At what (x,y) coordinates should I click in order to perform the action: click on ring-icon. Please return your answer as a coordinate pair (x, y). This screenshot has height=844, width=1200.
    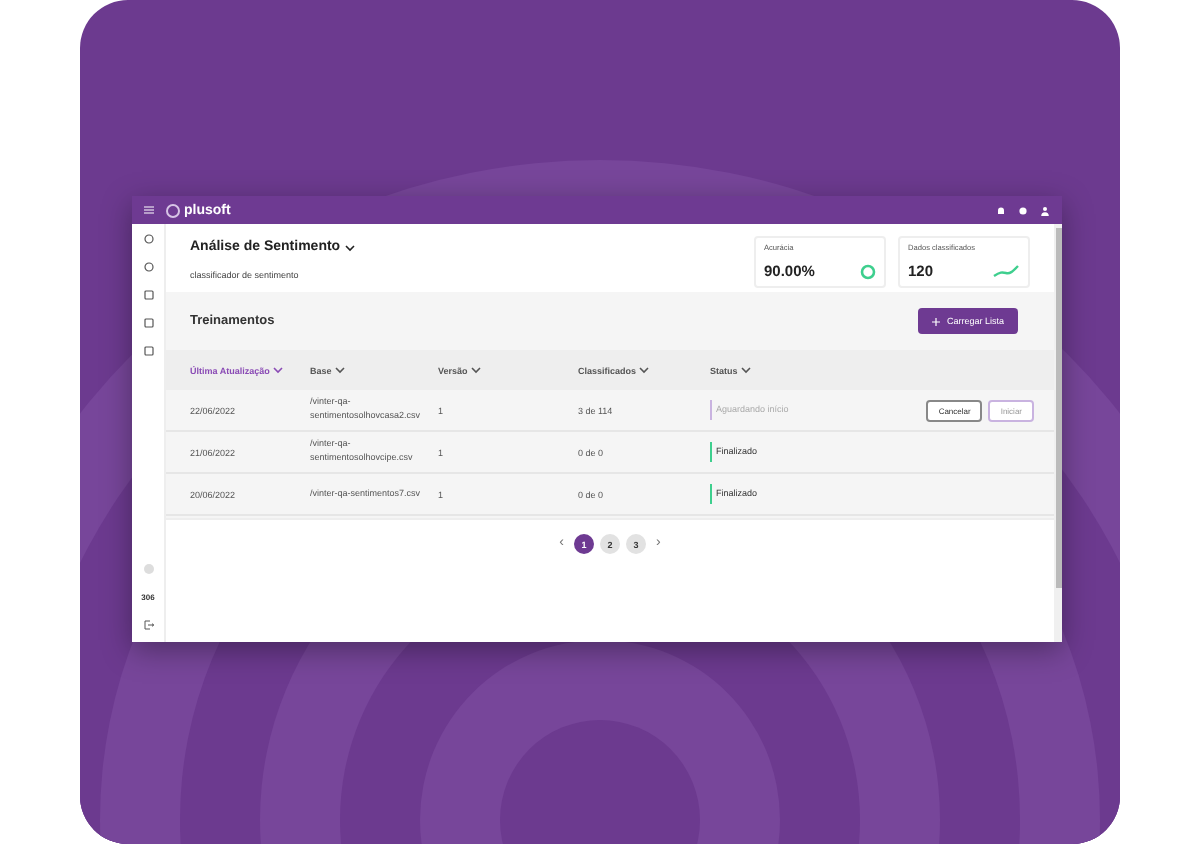
    Looking at the image, I should click on (868, 271).